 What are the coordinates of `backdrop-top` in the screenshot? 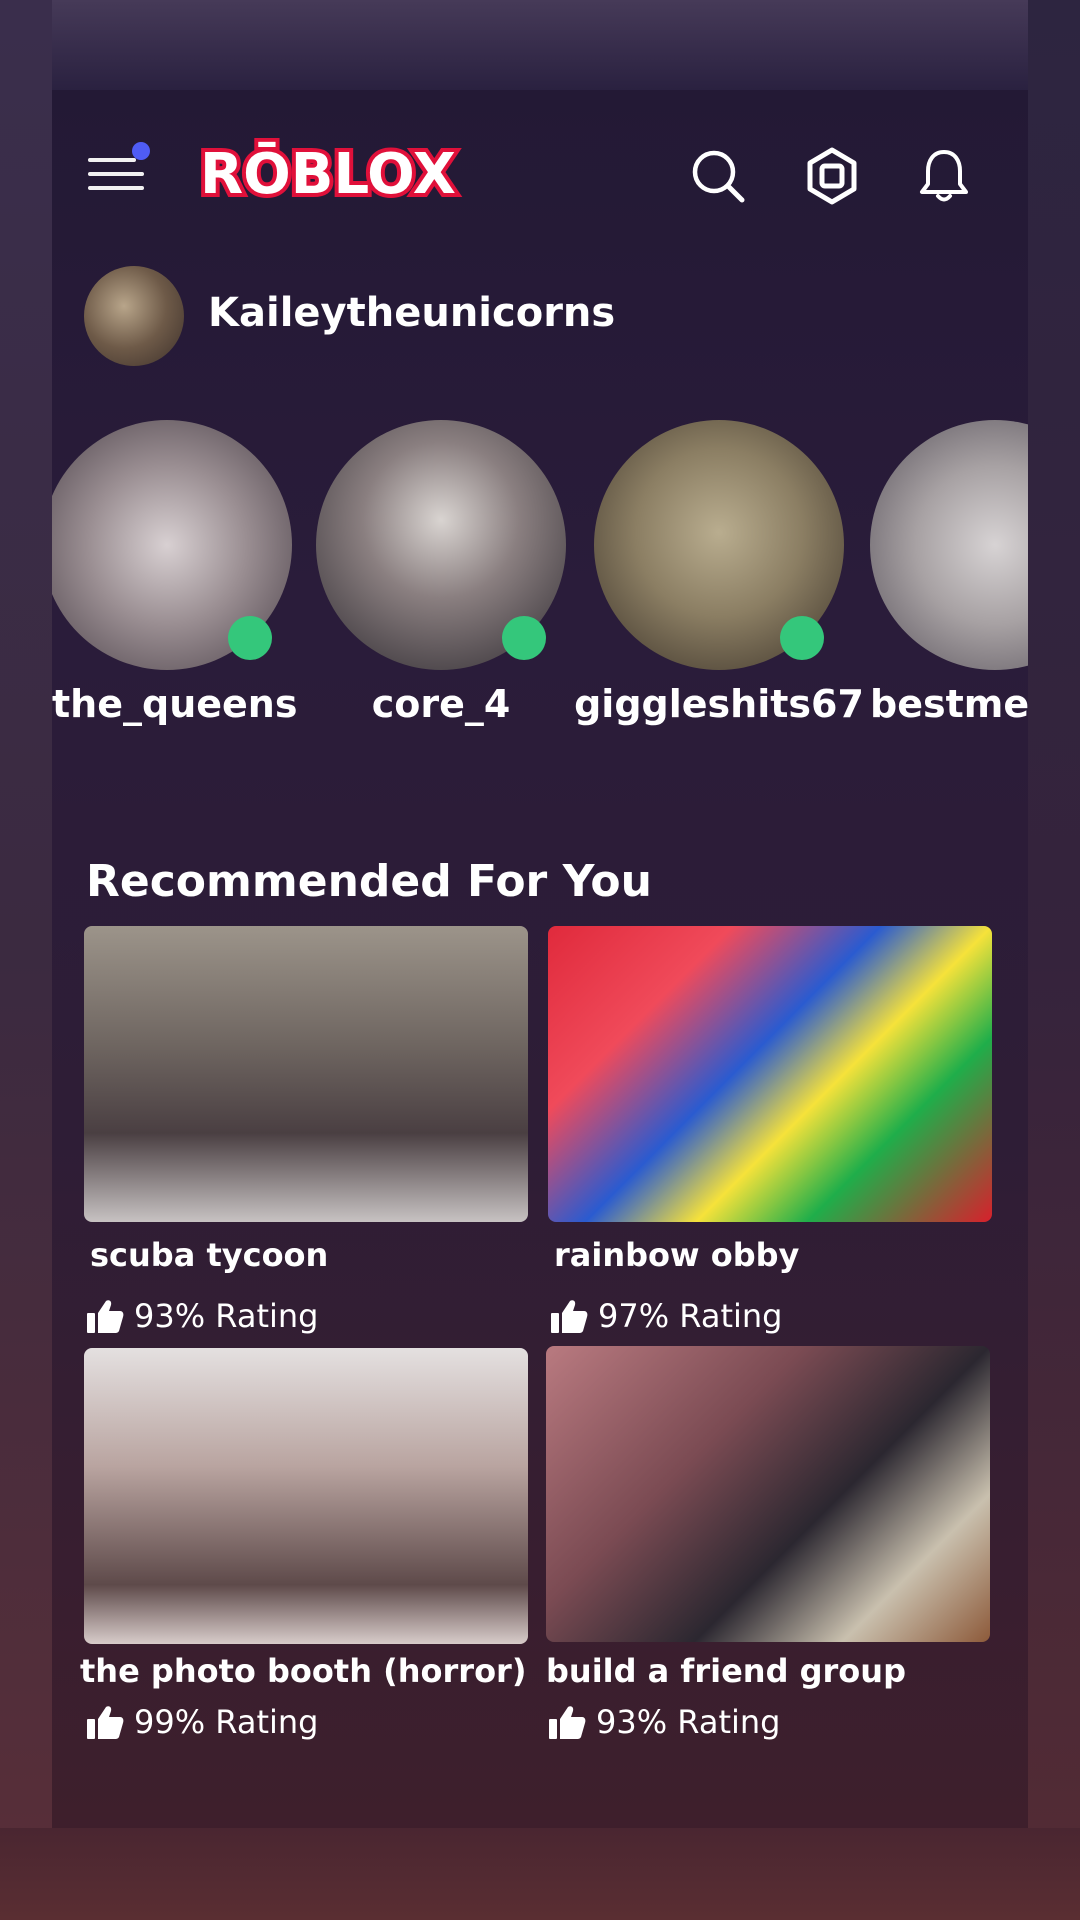 It's located at (540, 45).